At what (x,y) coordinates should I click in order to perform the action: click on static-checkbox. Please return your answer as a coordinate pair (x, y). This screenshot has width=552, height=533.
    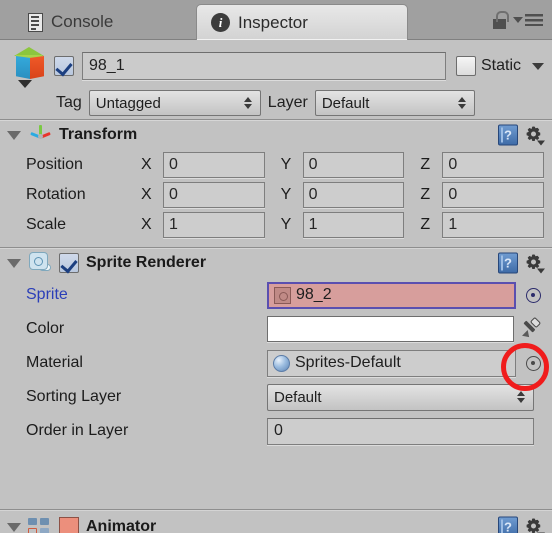
    Looking at the image, I should click on (465, 66).